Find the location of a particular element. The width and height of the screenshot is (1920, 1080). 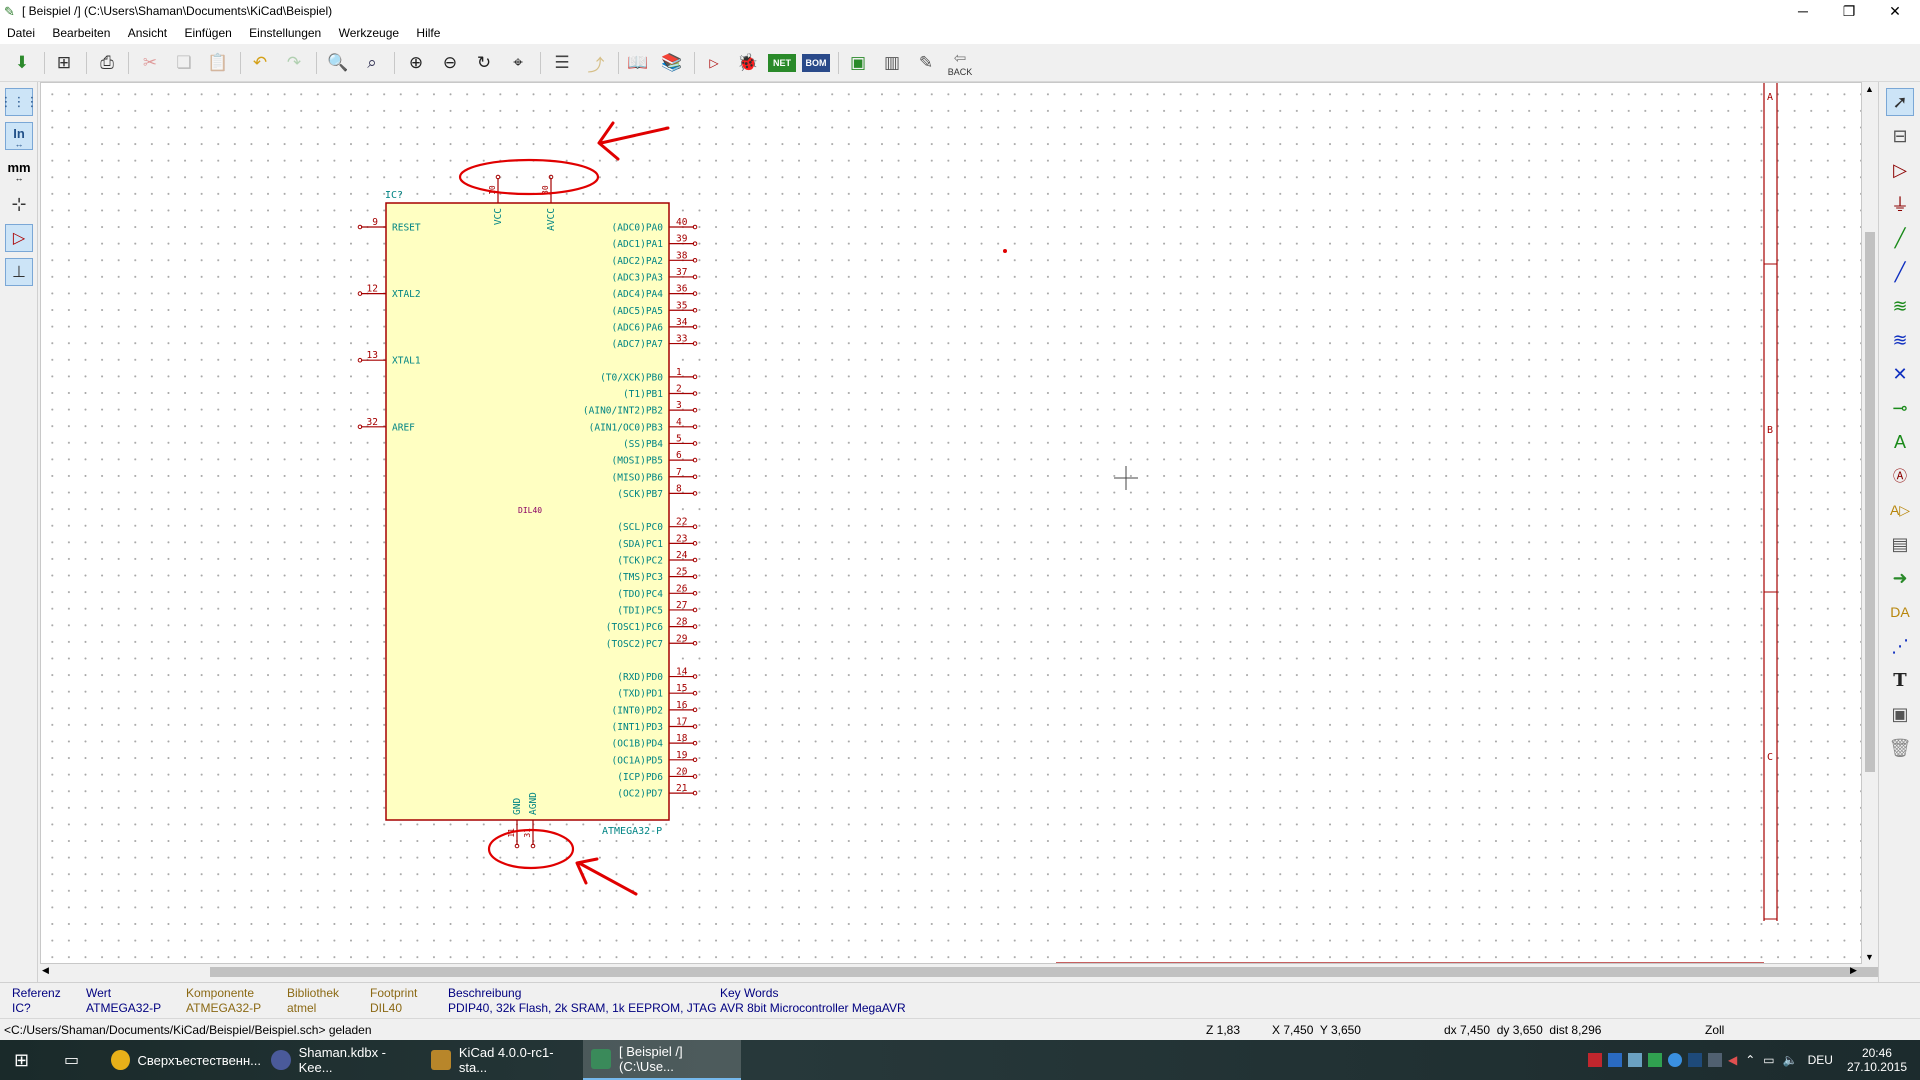

vertical-scrollbar: ▲ ▼ is located at coordinates (1870, 523).